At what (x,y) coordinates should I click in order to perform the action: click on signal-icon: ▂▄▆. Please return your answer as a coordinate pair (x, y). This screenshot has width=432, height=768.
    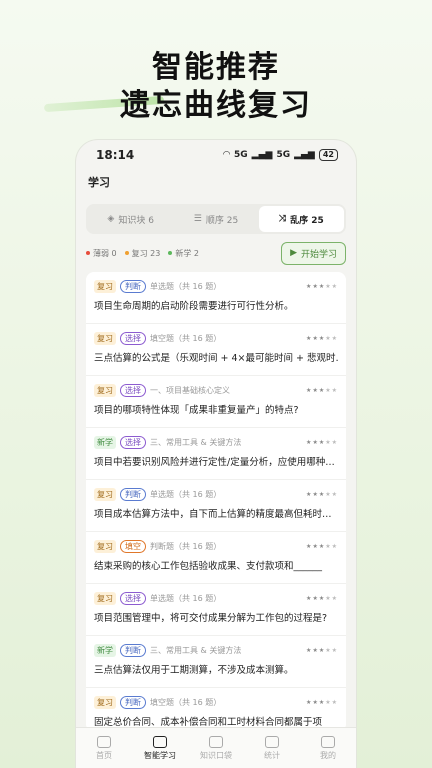
    Looking at the image, I should click on (262, 155).